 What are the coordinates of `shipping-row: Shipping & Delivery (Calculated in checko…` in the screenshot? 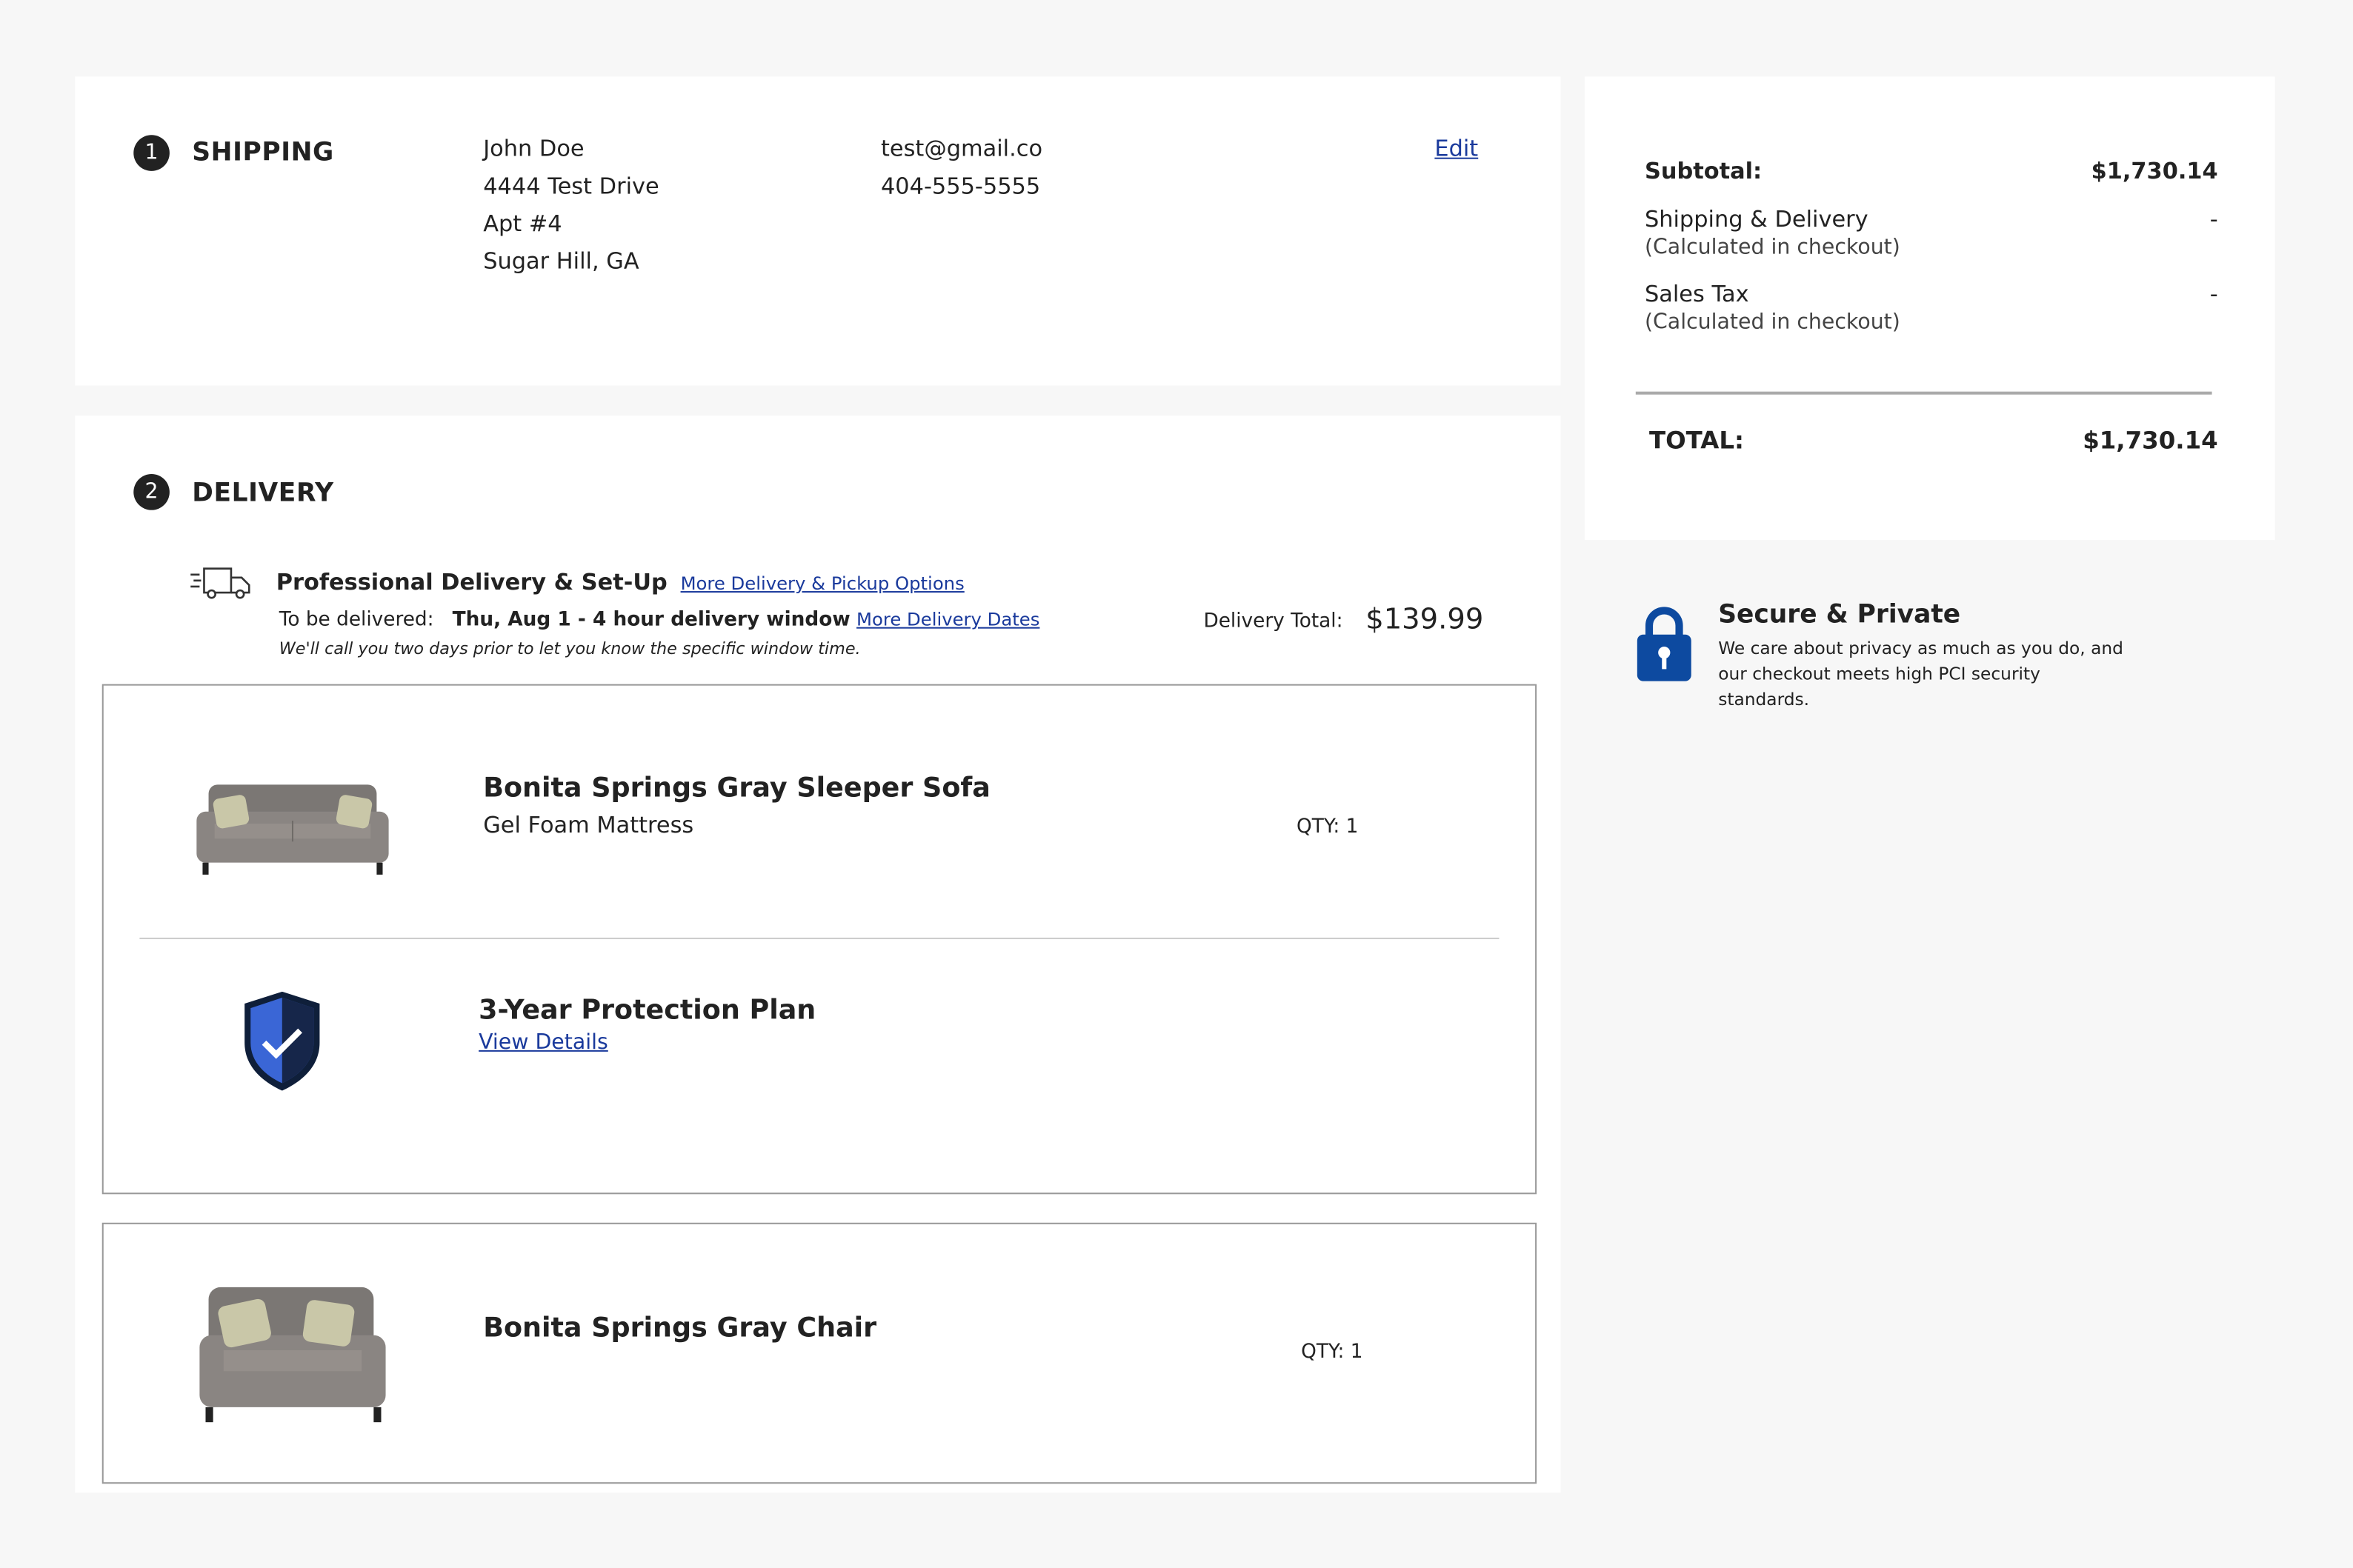 It's located at (1931, 232).